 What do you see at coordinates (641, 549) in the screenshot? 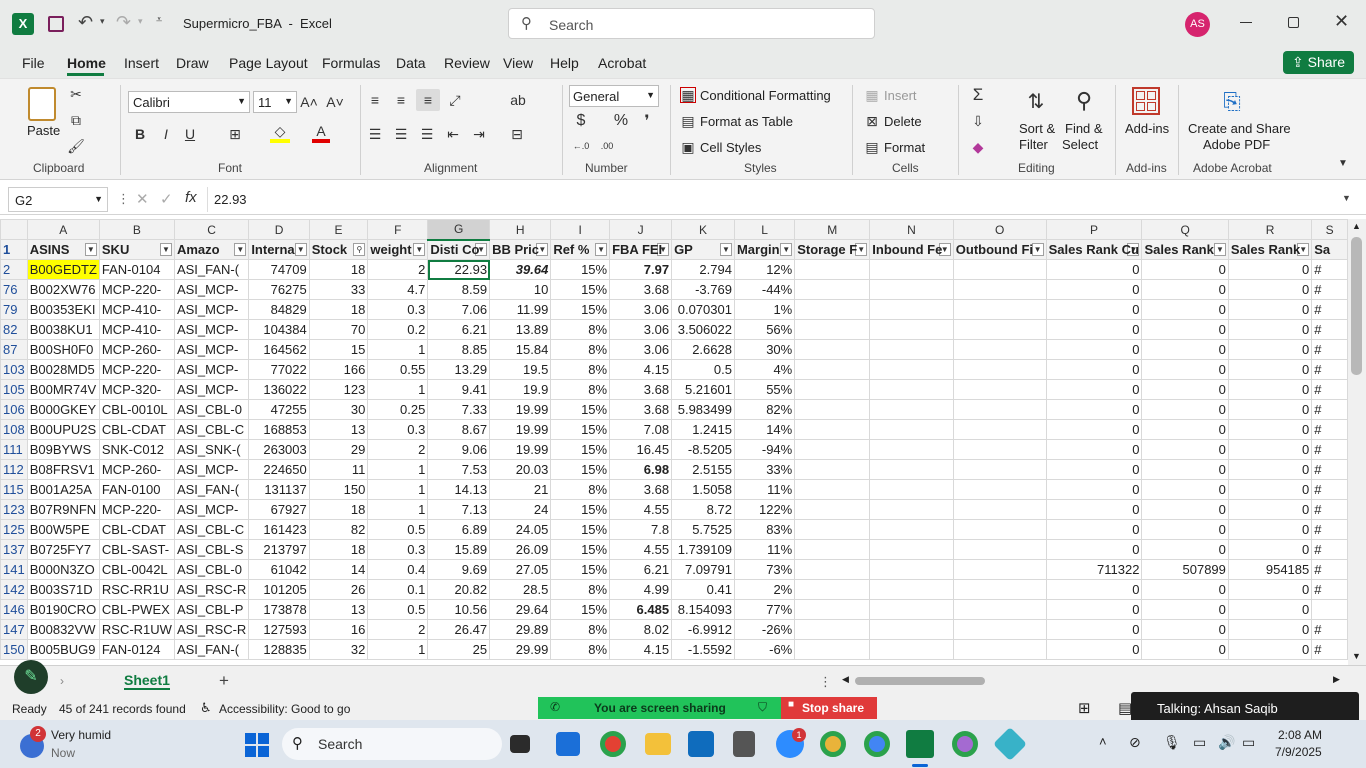
I see `cell: 4.55` at bounding box center [641, 549].